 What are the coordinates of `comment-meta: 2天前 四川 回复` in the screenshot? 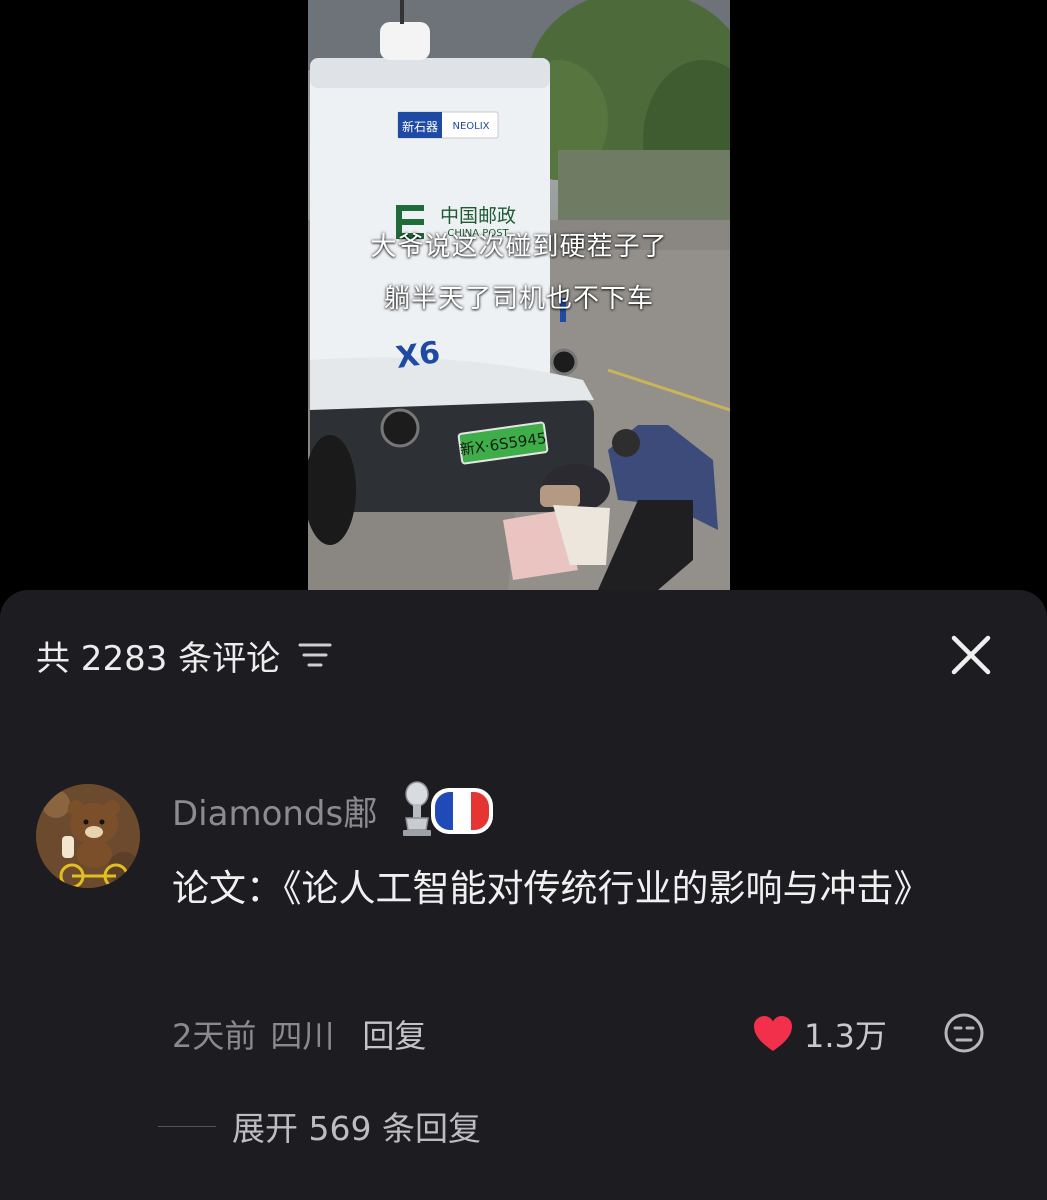 It's located at (299, 1034).